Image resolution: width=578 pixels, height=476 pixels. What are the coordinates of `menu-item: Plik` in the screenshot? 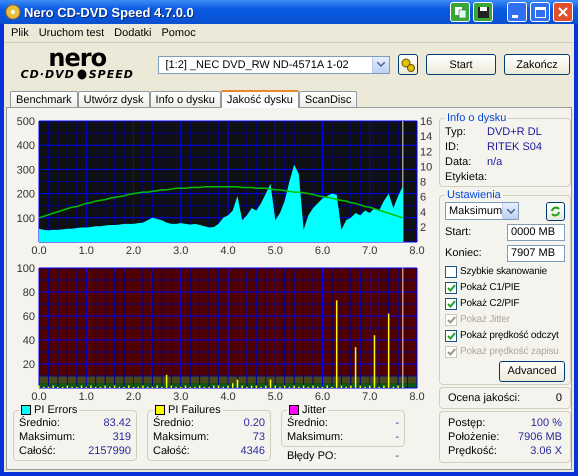 It's located at (20, 33).